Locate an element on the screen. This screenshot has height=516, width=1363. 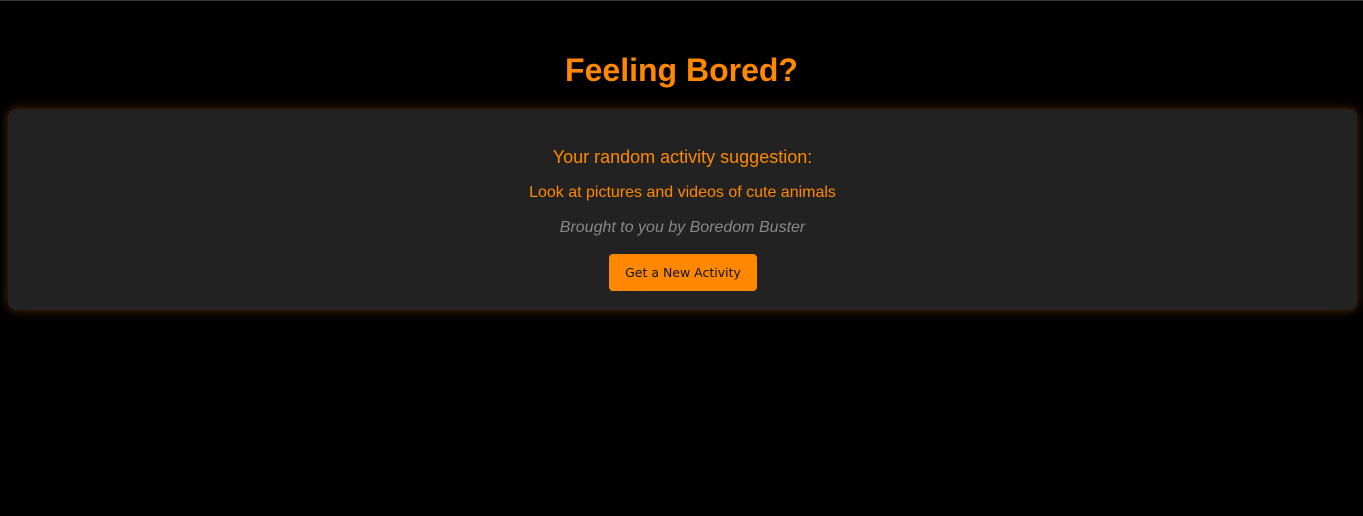
suggestion-heading: Your random activity suggestion: is located at coordinates (682, 157).